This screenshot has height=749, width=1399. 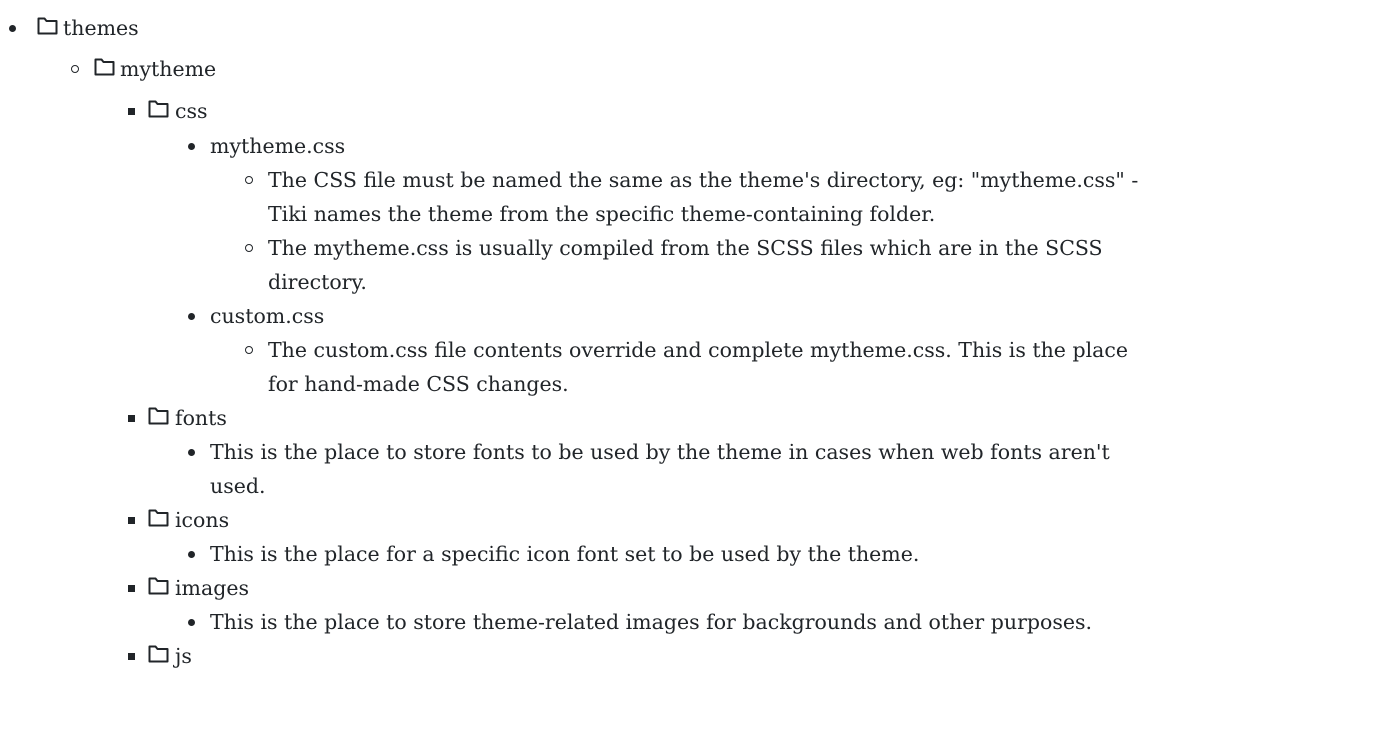 I want to click on tree-item-mytheme: mytheme, so click(x=200, y=69).